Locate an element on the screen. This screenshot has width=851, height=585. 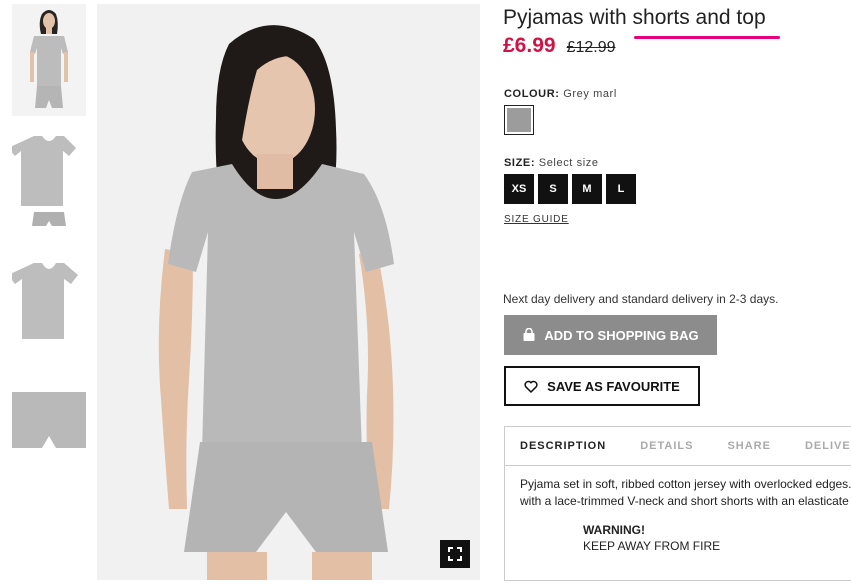
add-to-bag-button: ADD TO SHOPPING BAG is located at coordinates (610, 335).